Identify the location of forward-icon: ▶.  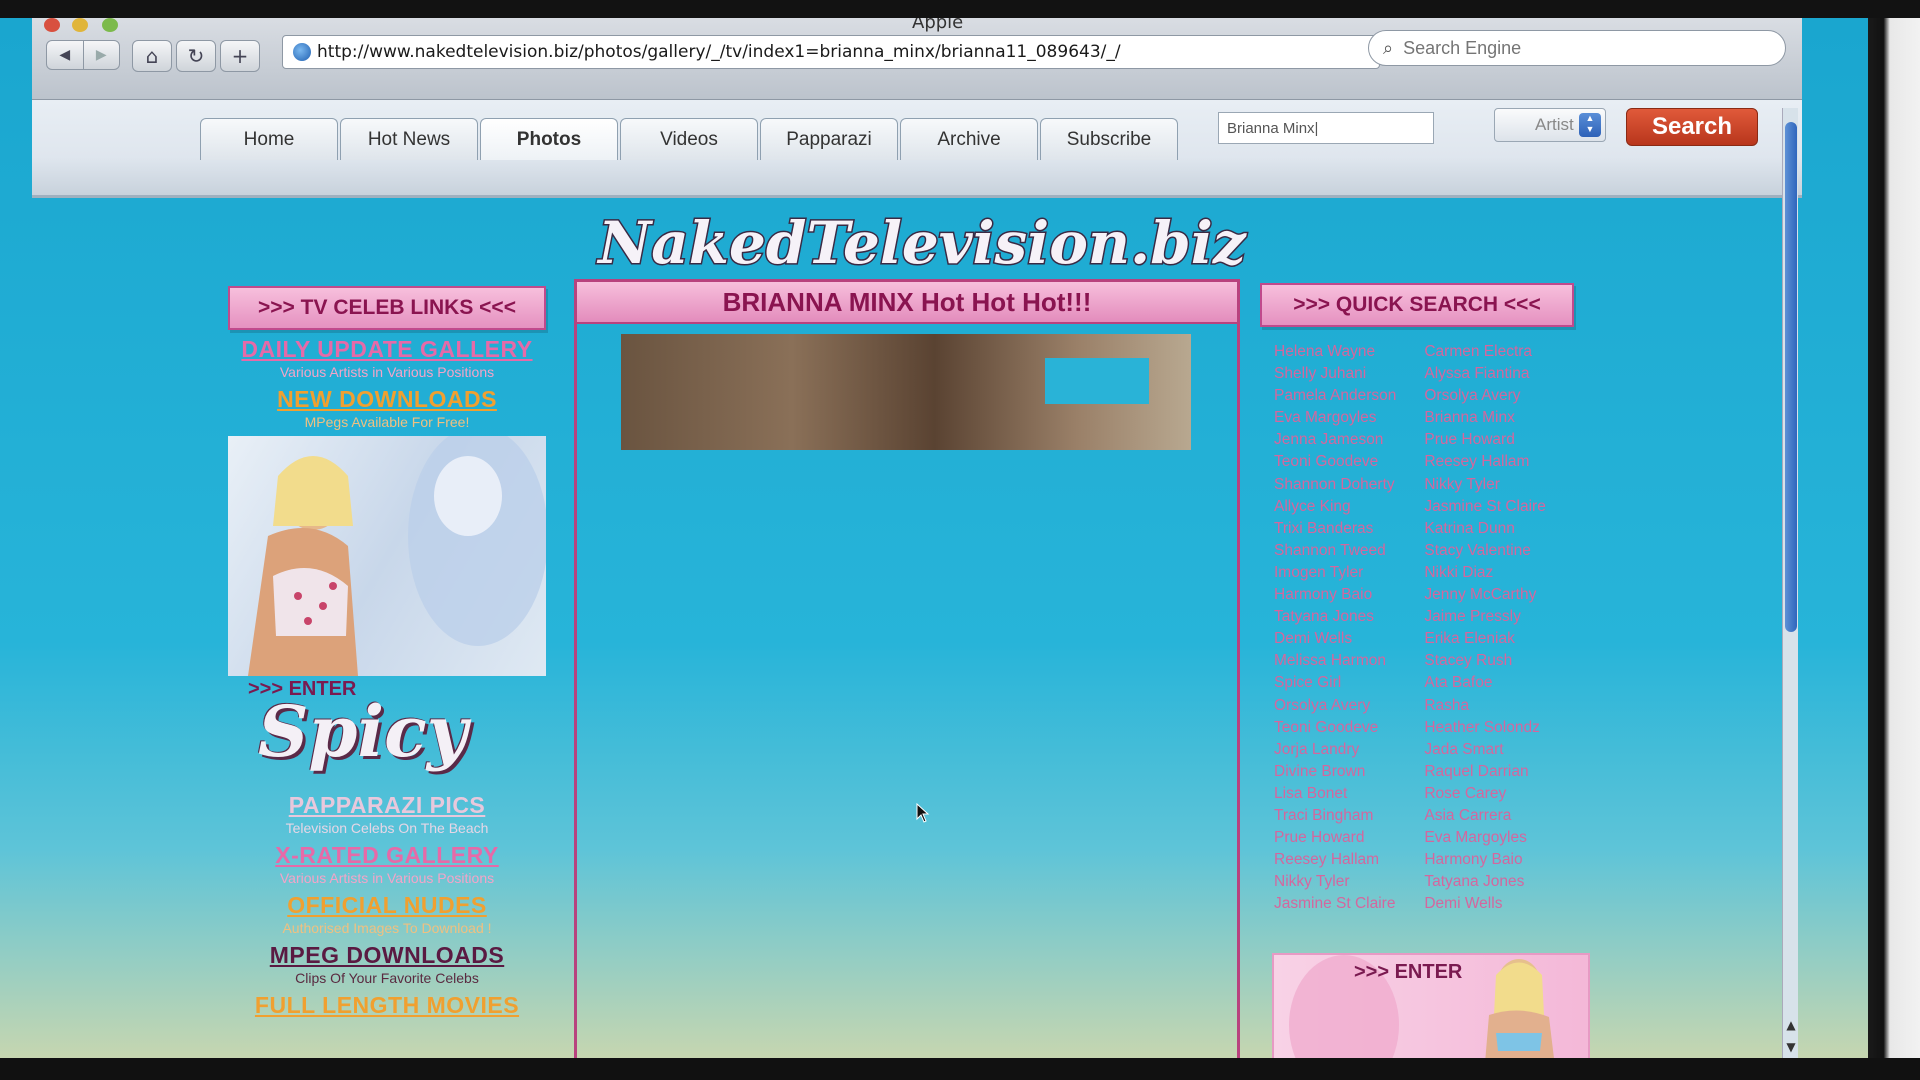
(101, 55).